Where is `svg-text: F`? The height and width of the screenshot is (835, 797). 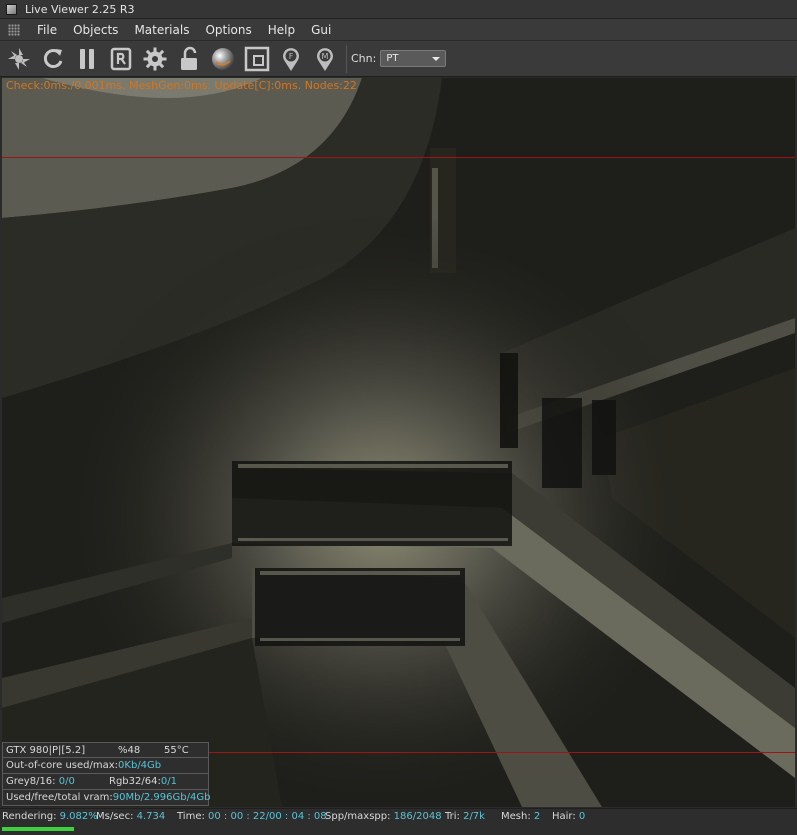
svg-text: F is located at coordinates (291, 56).